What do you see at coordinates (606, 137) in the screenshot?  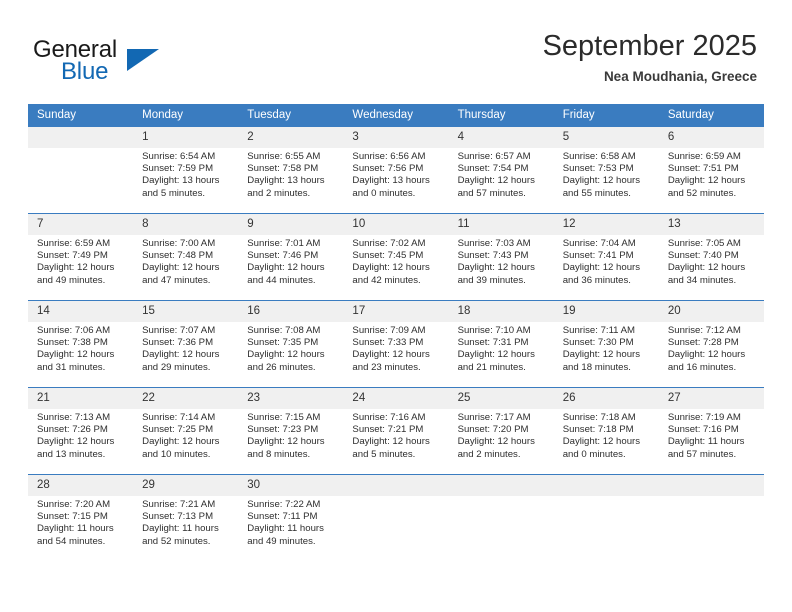 I see `day-number: 5` at bounding box center [606, 137].